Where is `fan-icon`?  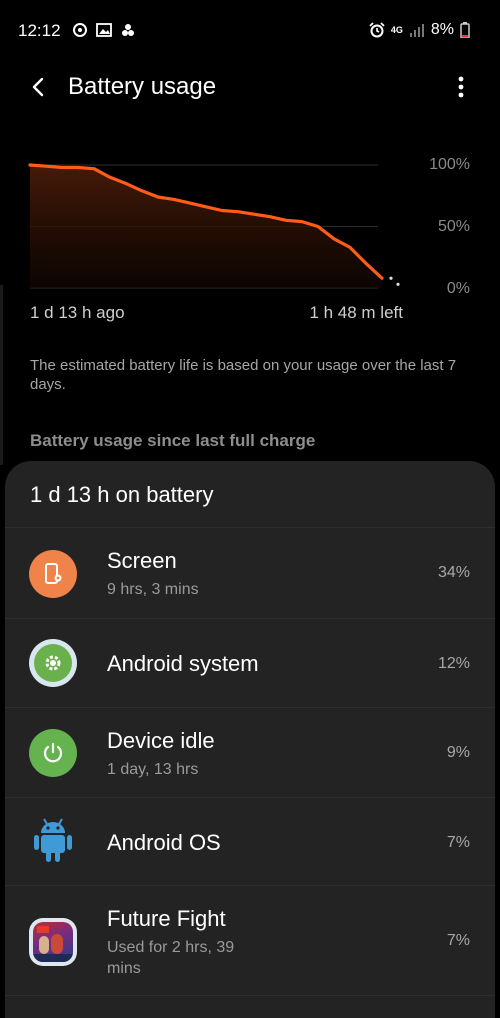 fan-icon is located at coordinates (128, 30).